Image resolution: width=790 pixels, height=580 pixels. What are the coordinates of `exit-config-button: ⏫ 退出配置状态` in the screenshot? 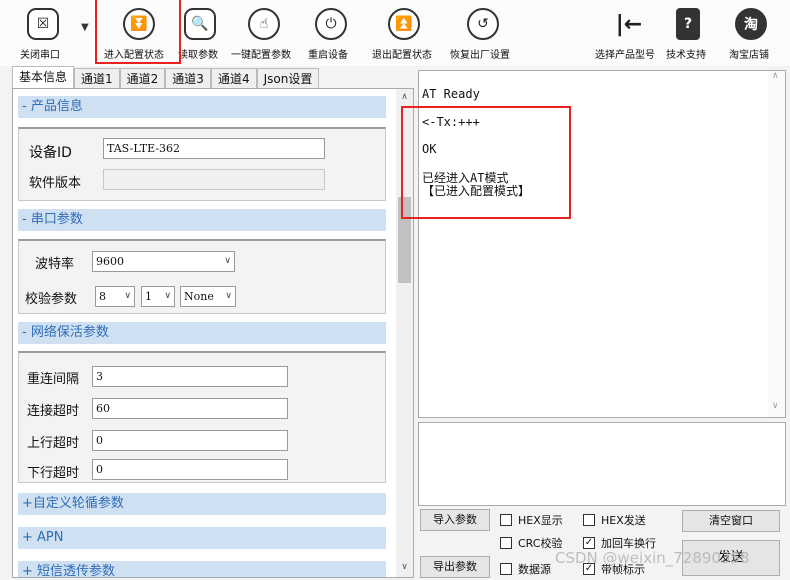 It's located at (405, 33).